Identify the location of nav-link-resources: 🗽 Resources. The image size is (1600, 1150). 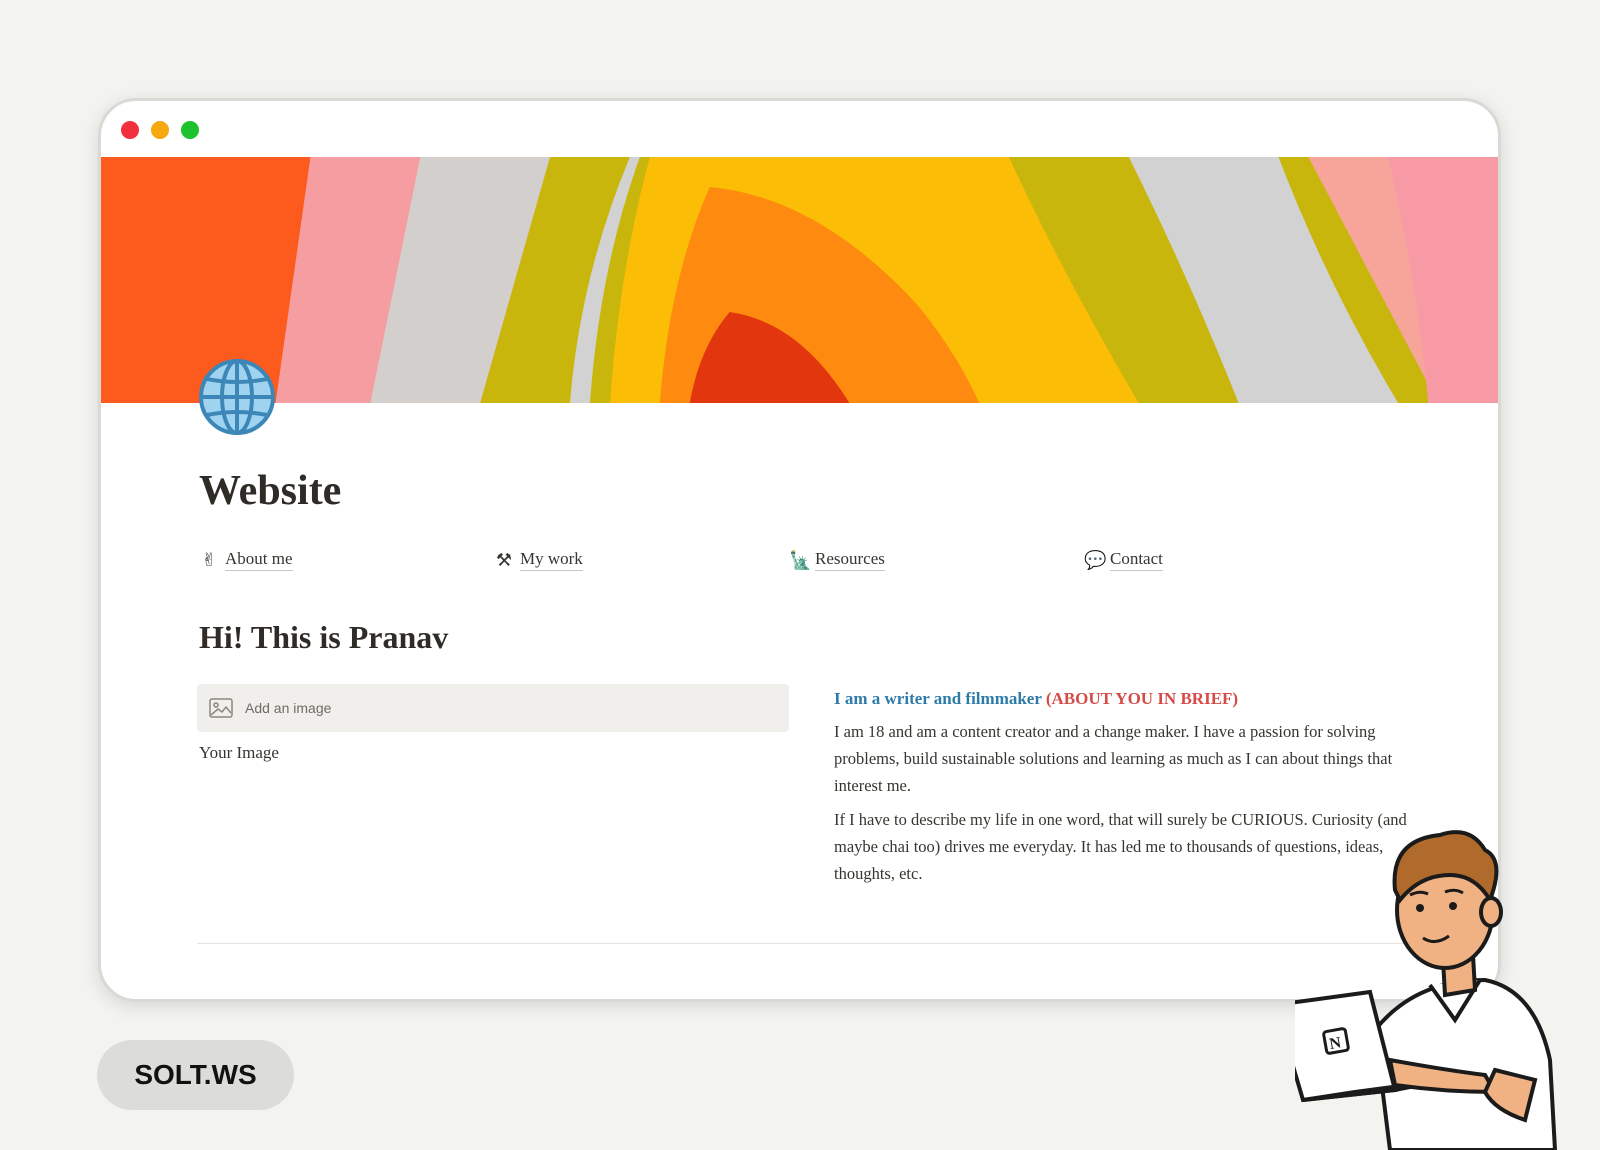
(837, 560).